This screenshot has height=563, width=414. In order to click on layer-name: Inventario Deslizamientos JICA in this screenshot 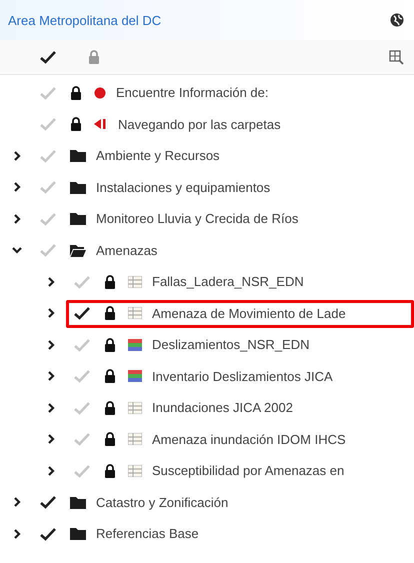, I will do `click(242, 376)`.